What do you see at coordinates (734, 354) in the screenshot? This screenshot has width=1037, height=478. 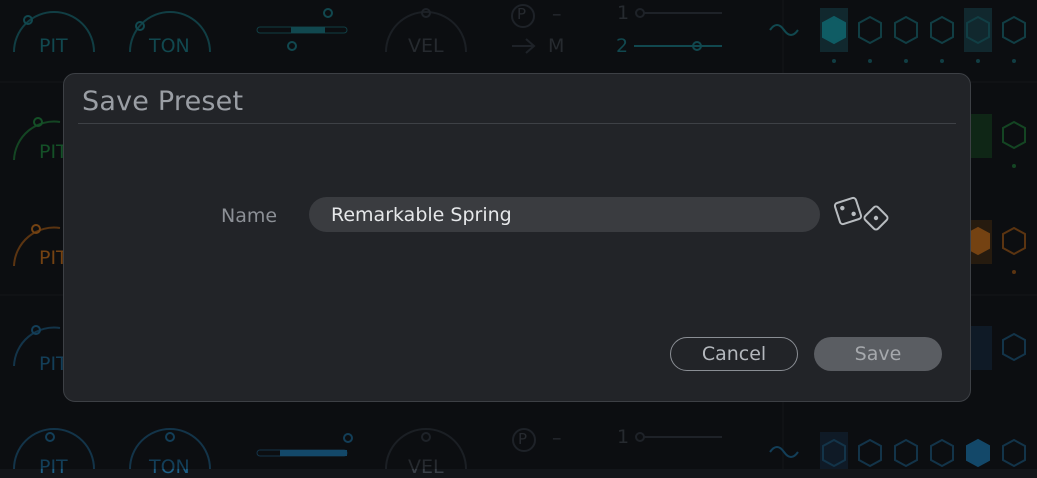 I see `cancel-button: Cancel` at bounding box center [734, 354].